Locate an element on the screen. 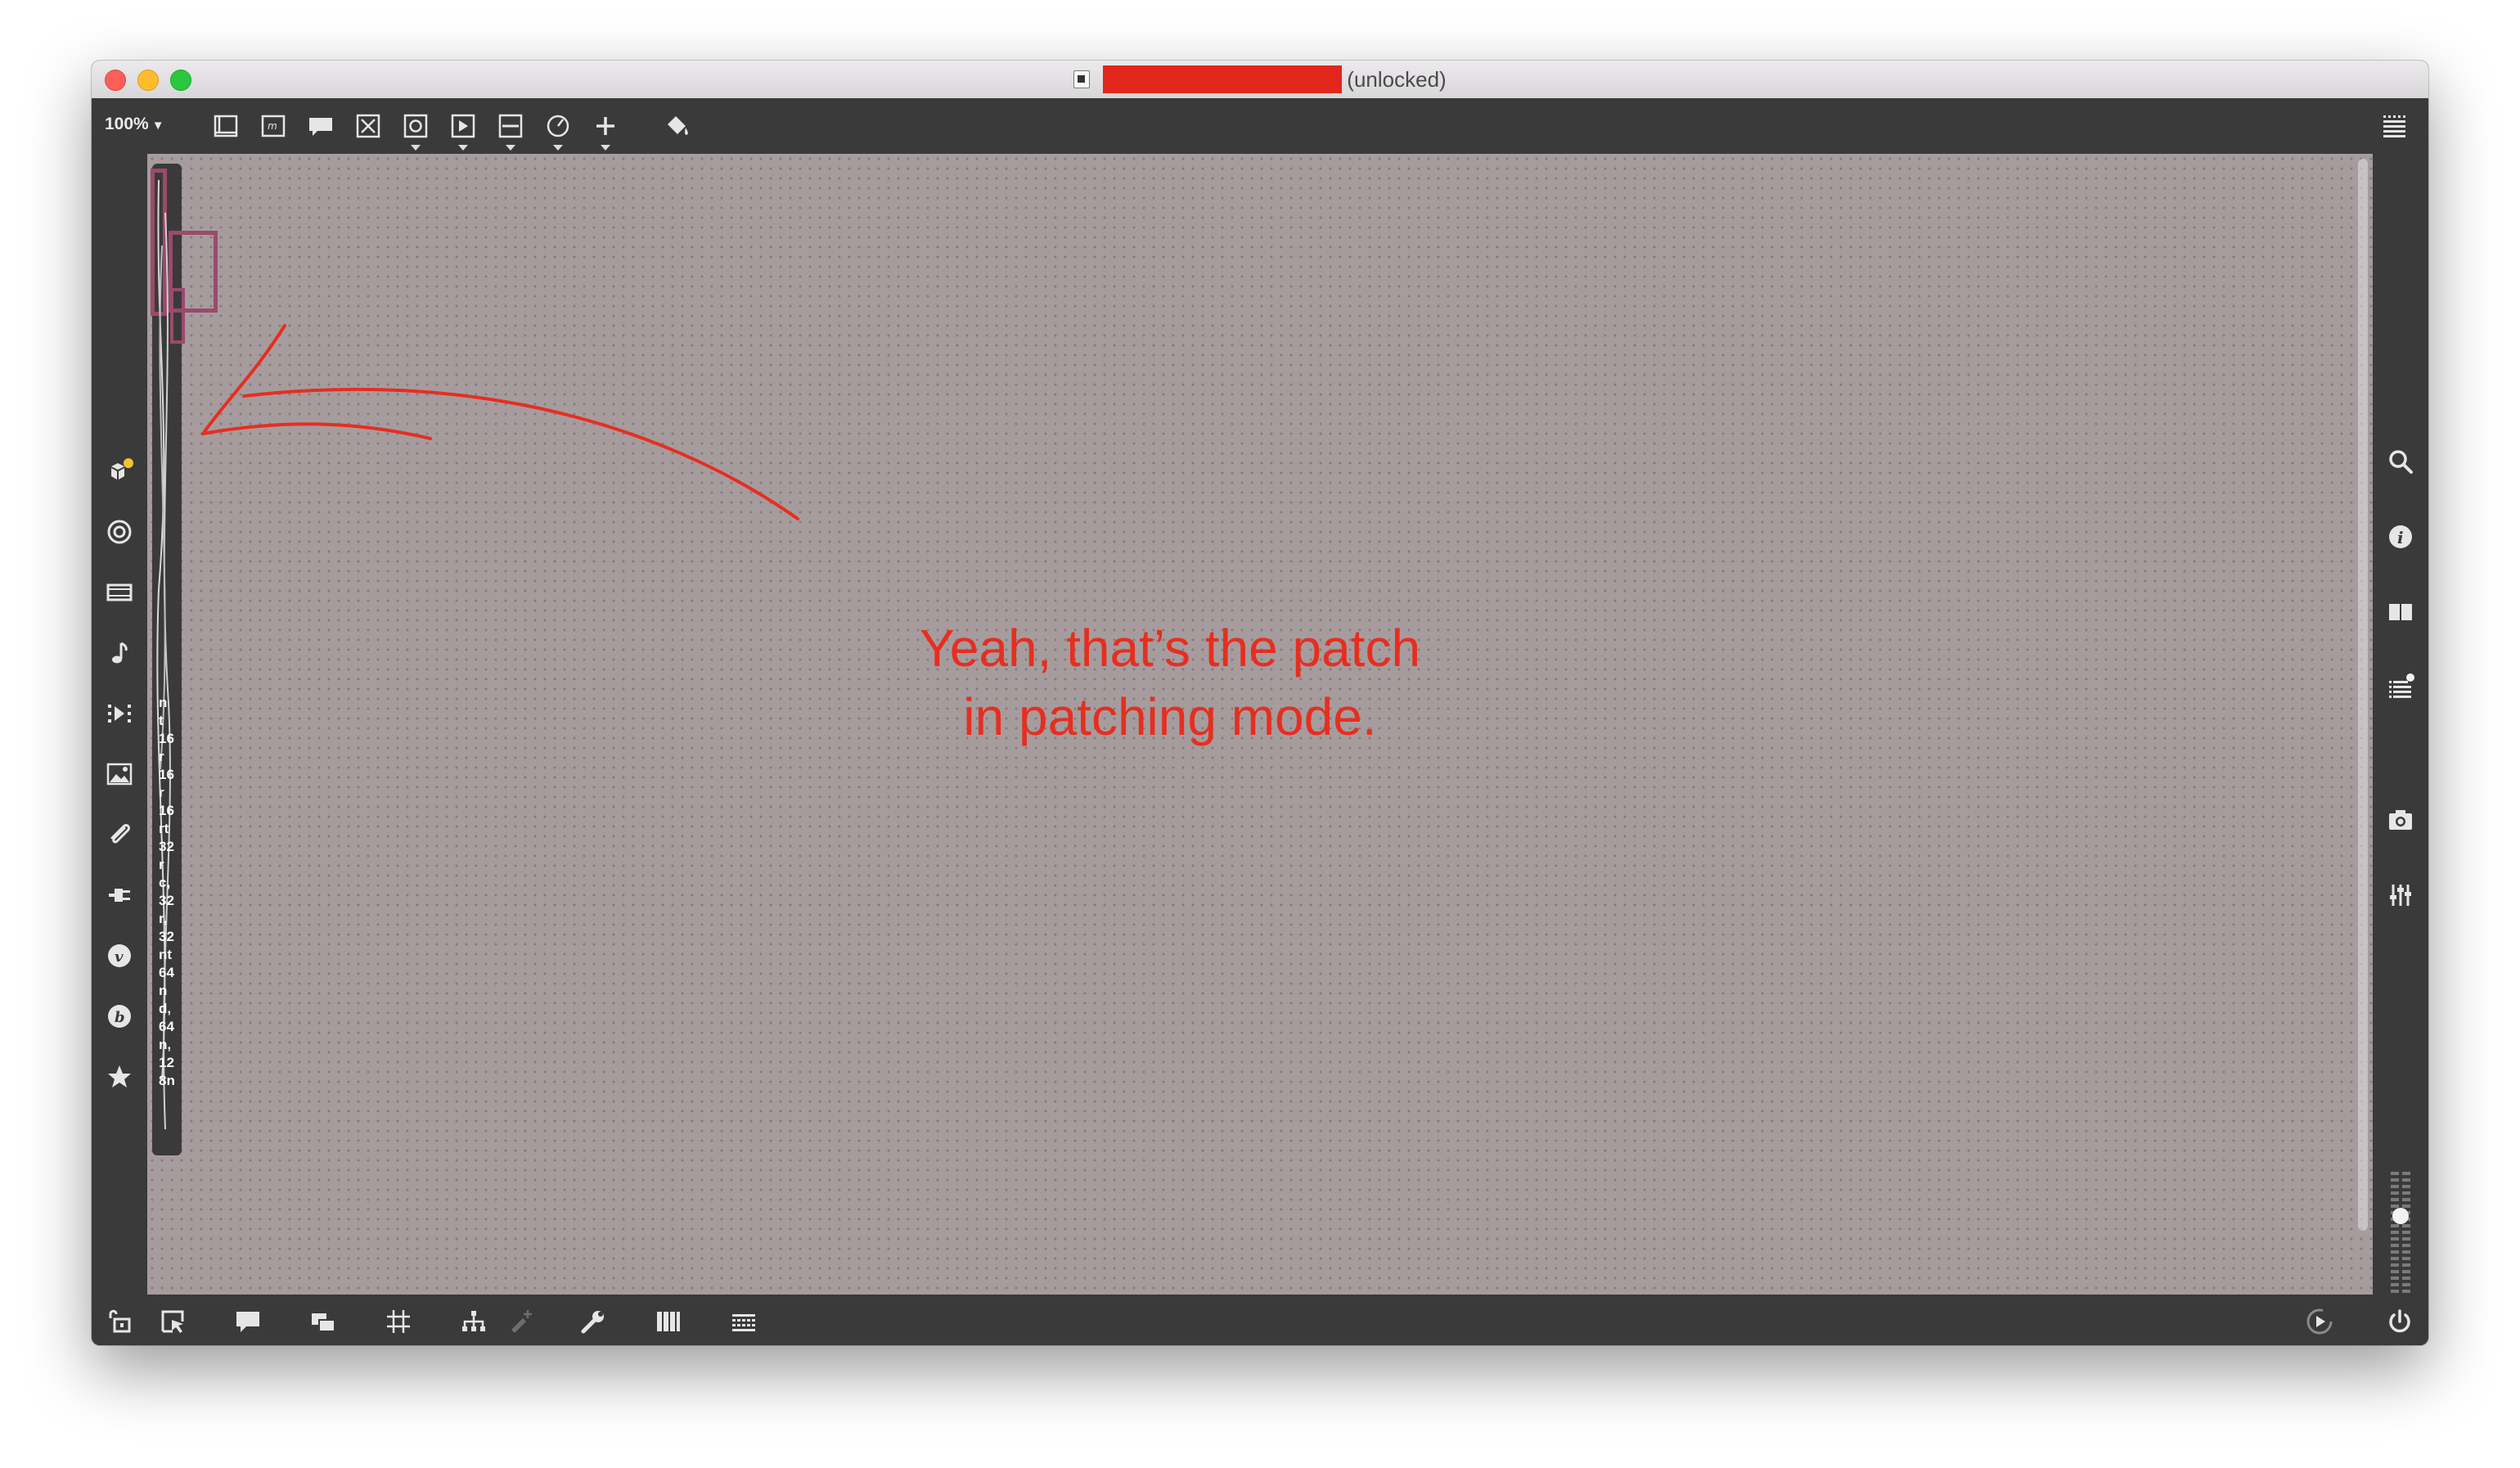 This screenshot has width=2520, height=1468. zoom-label: 100% is located at coordinates (127, 124).